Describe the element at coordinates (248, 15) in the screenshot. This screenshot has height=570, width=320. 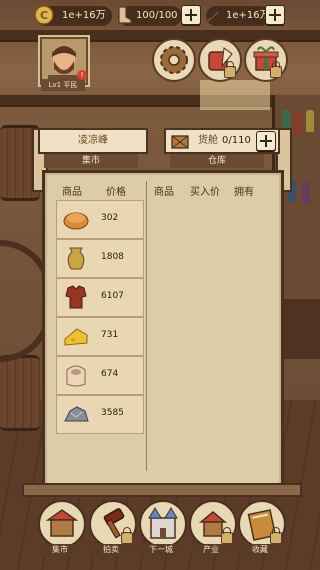
I see `gems-value: 1e+16万` at that location.